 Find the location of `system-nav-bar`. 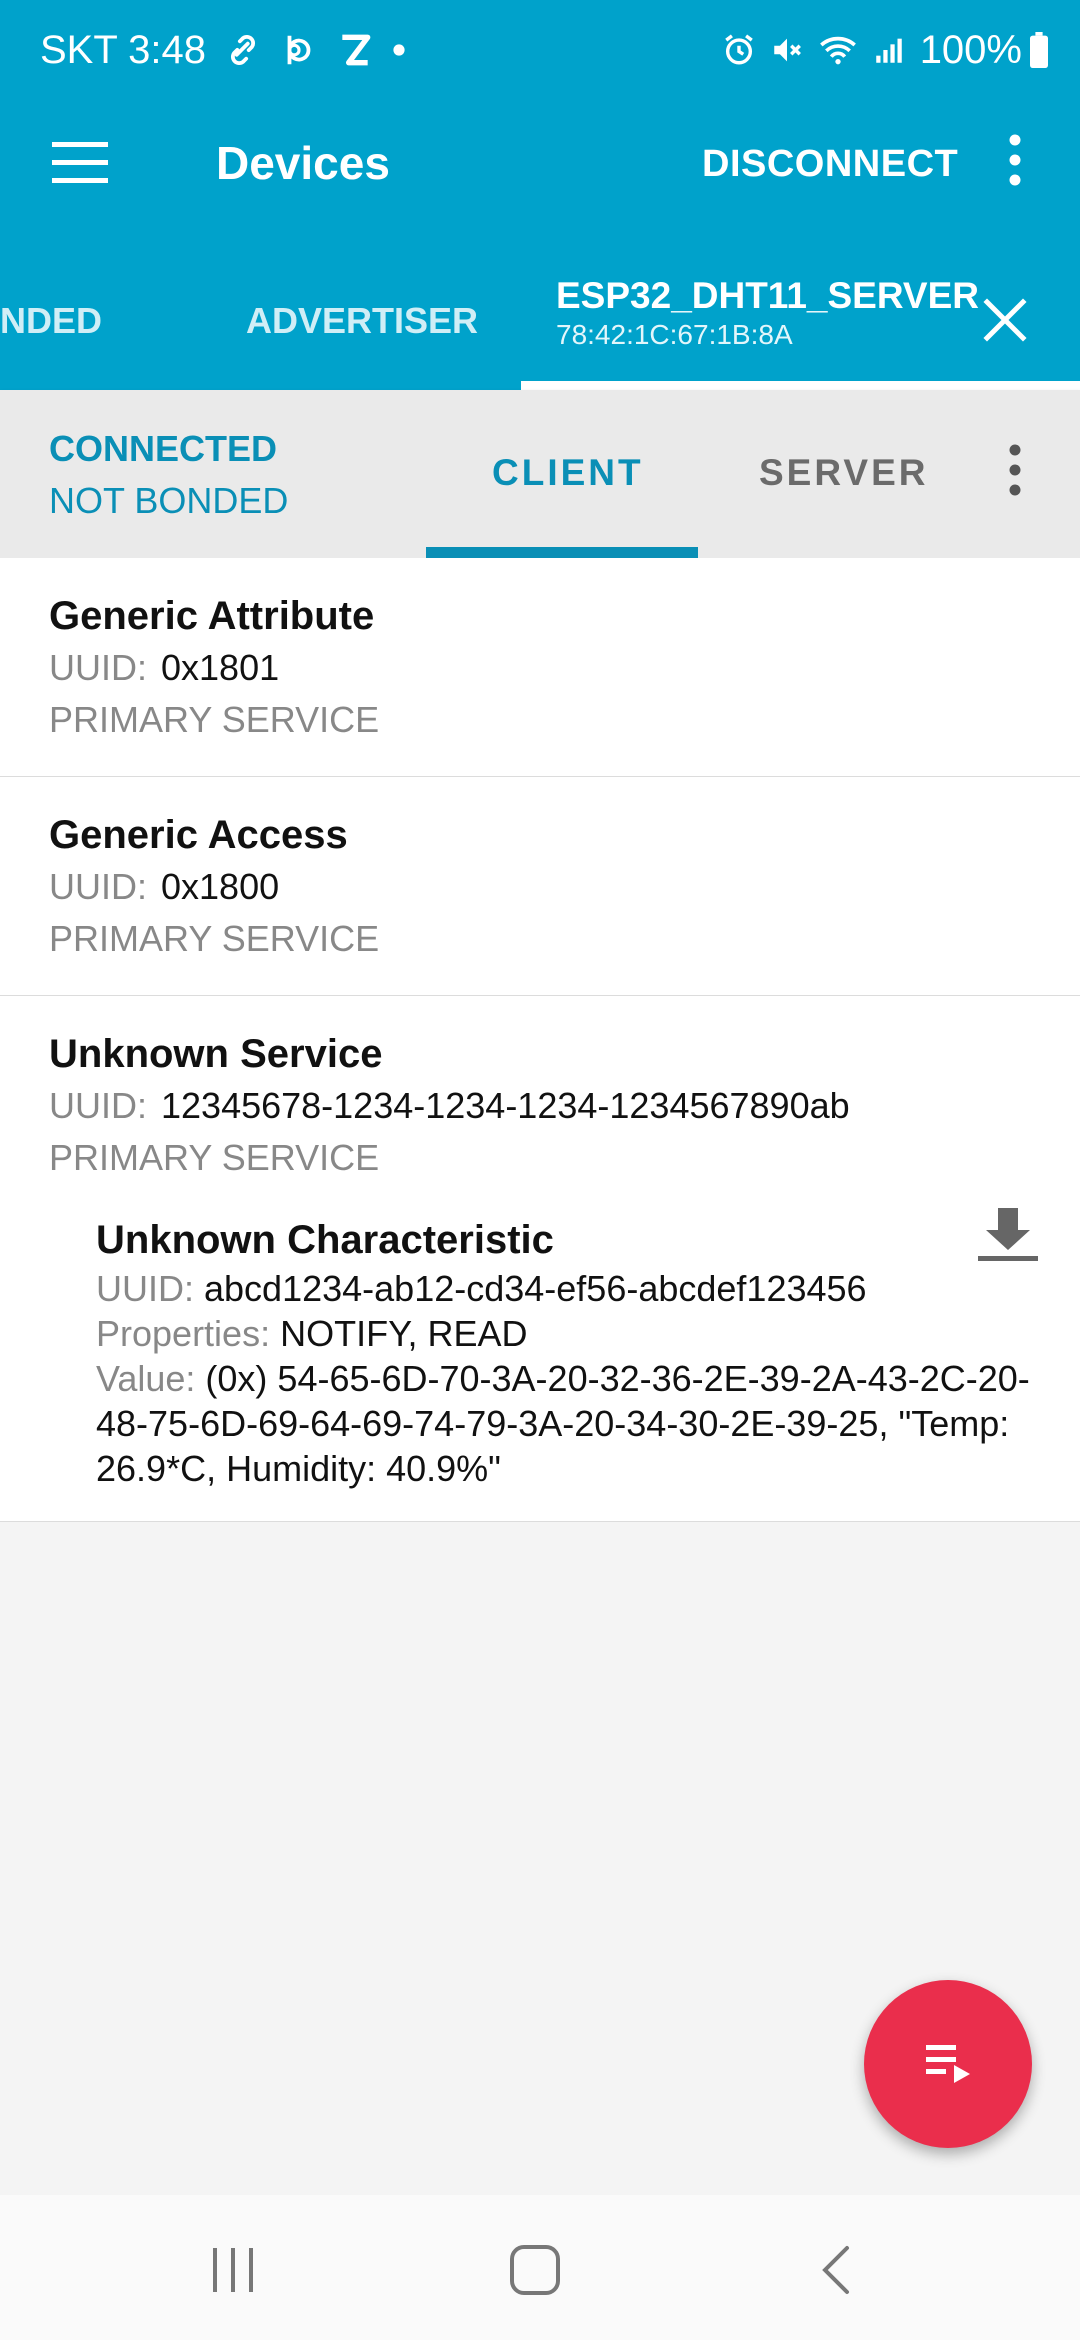

system-nav-bar is located at coordinates (540, 2267).